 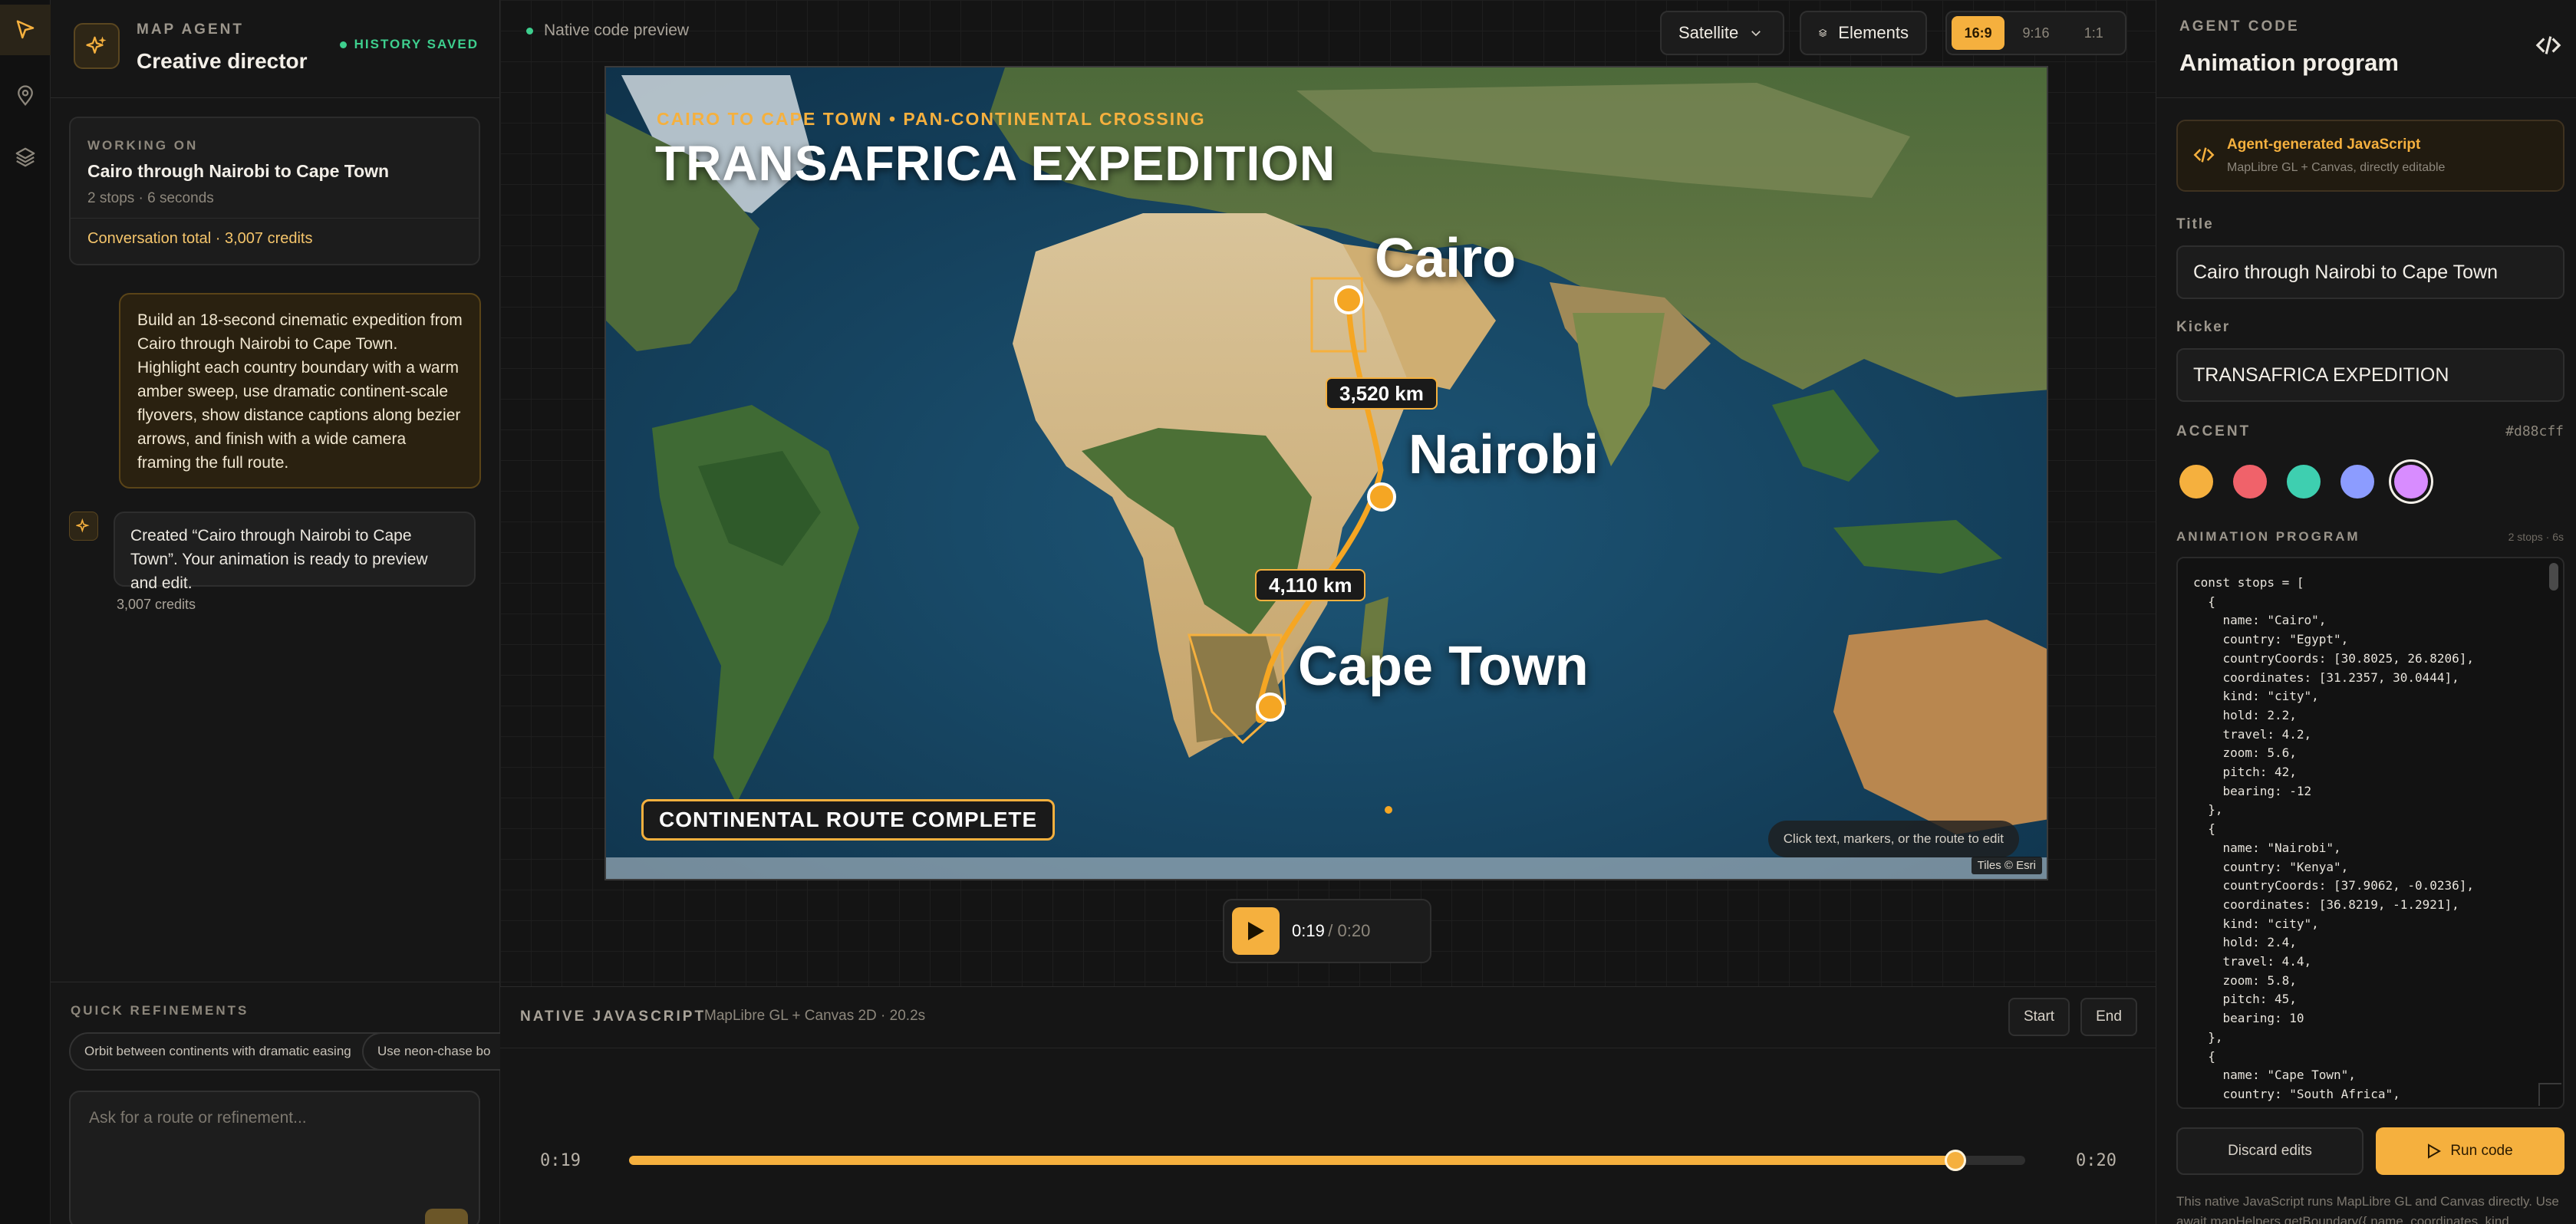 I want to click on editor-scrollbar, so click(x=2553, y=577).